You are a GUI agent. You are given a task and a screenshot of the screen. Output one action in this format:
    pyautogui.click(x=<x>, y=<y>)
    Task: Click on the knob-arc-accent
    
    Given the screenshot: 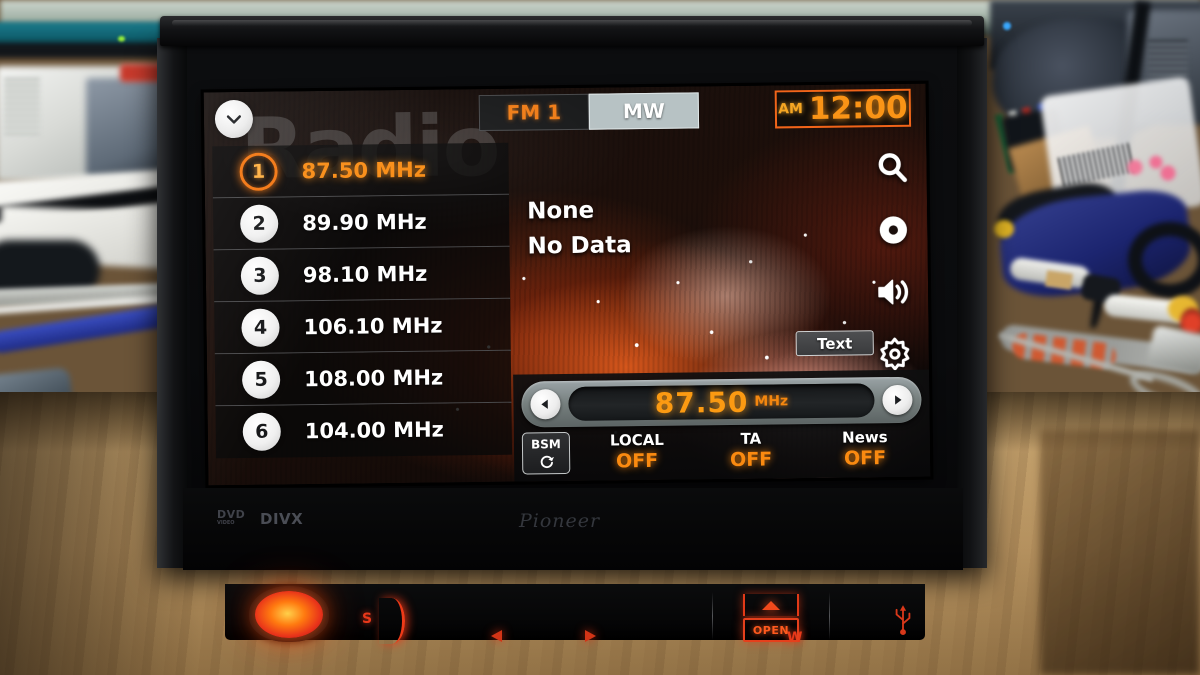 What is the action you would take?
    pyautogui.click(x=392, y=621)
    